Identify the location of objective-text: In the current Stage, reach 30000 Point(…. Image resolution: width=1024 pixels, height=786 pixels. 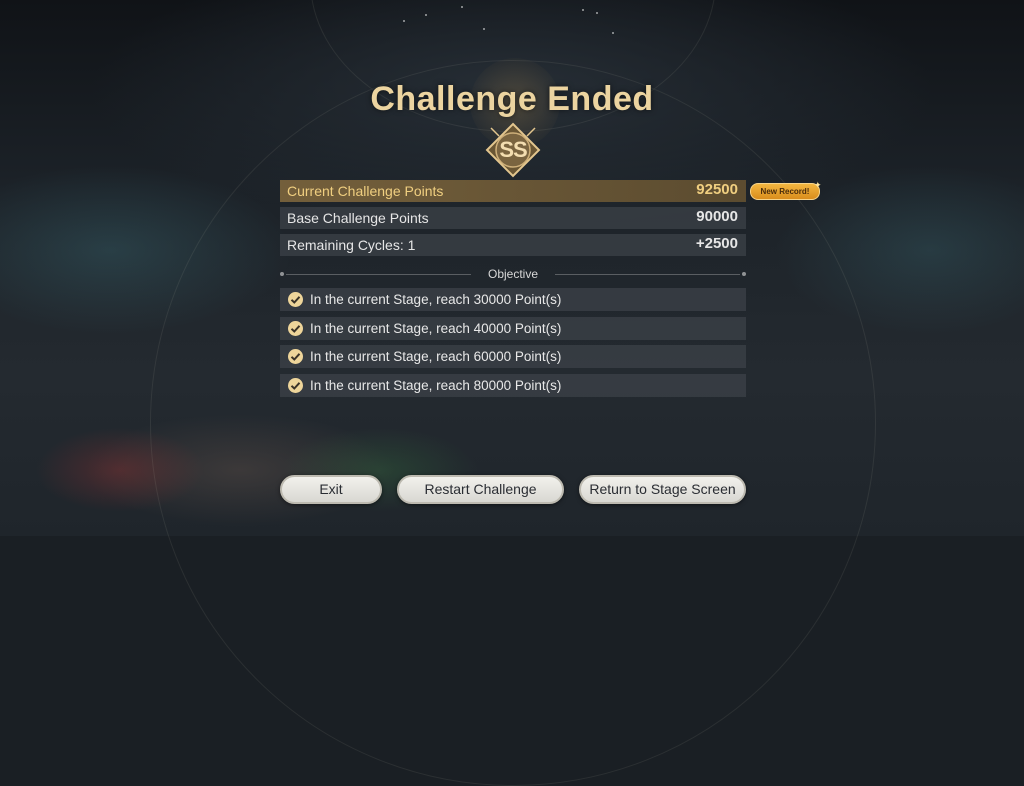
(436, 299).